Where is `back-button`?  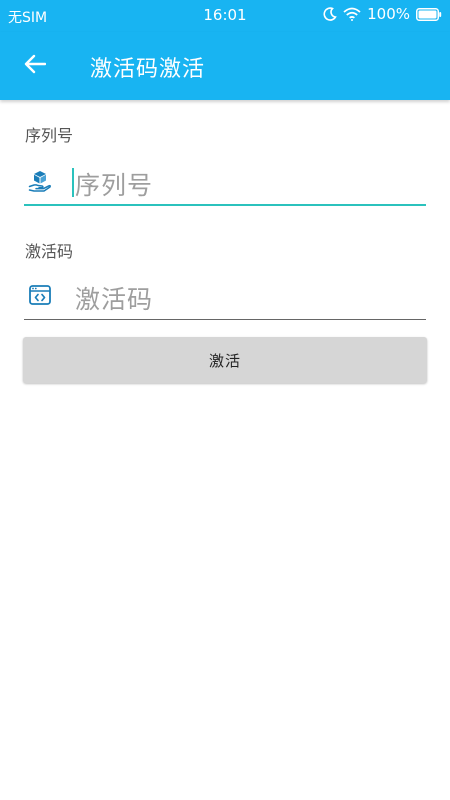 back-button is located at coordinates (35, 66).